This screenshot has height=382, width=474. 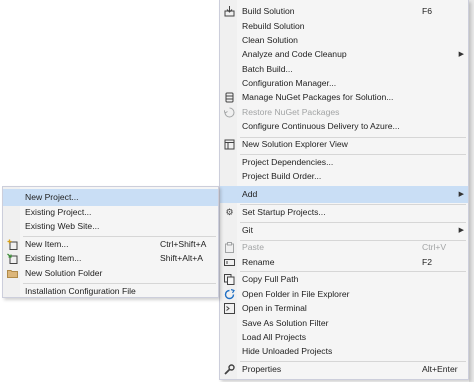 I want to click on menu-item-shortcut: Shift+Alt+A, so click(x=181, y=258).